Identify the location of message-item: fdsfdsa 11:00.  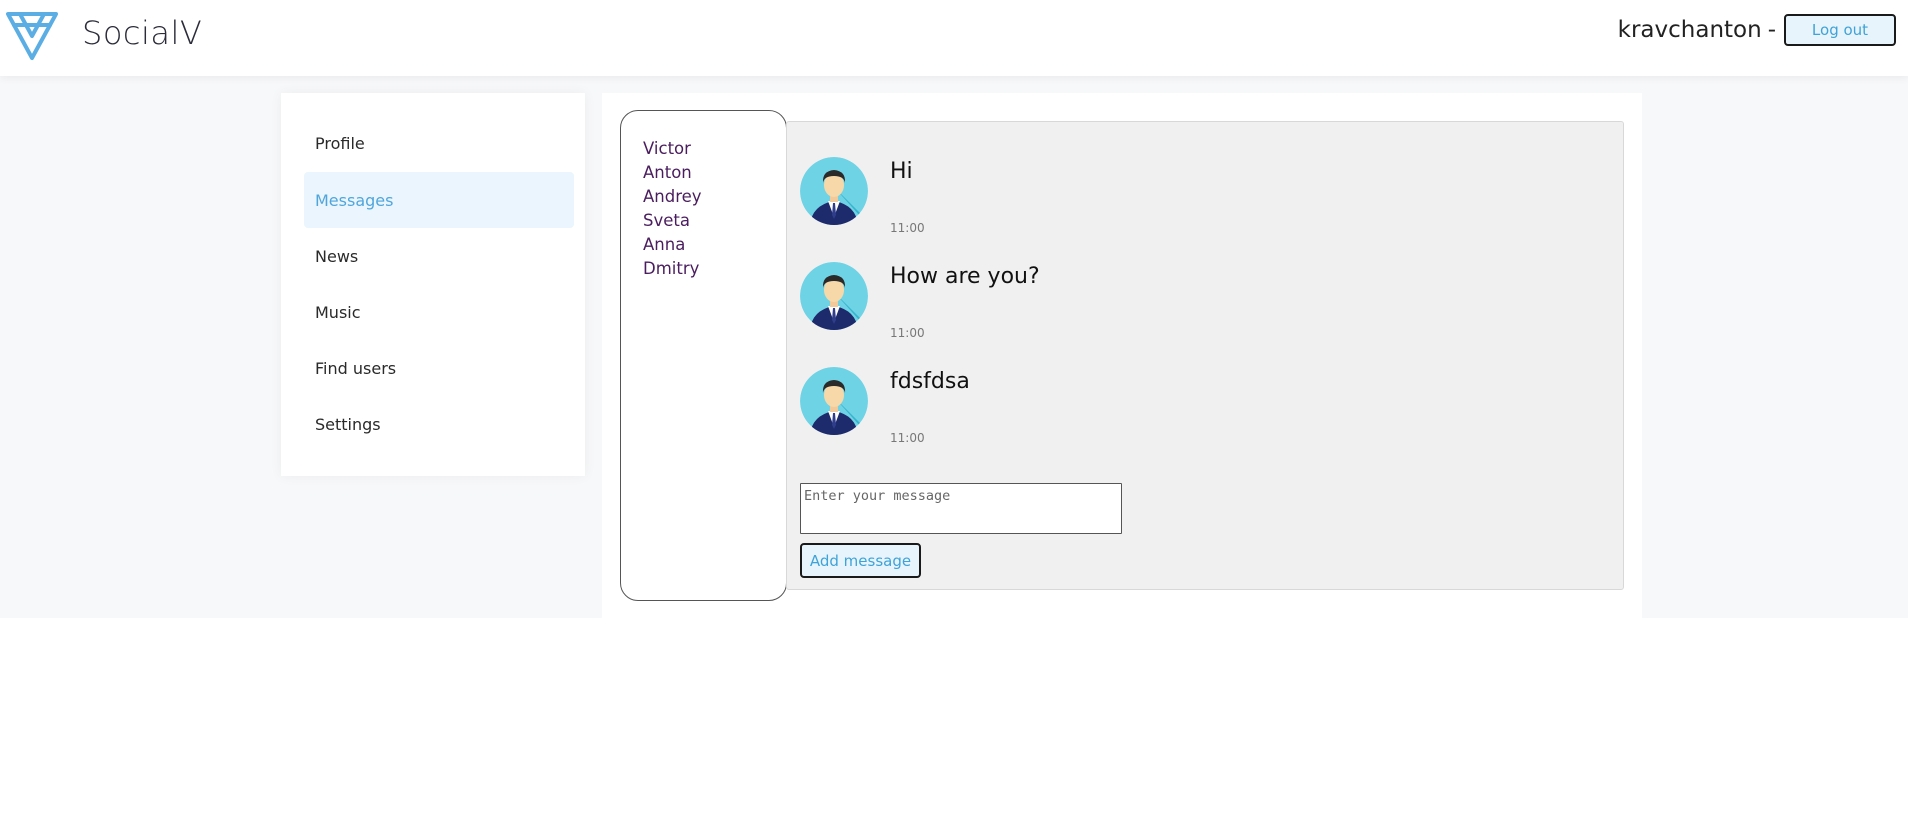
(1100, 410).